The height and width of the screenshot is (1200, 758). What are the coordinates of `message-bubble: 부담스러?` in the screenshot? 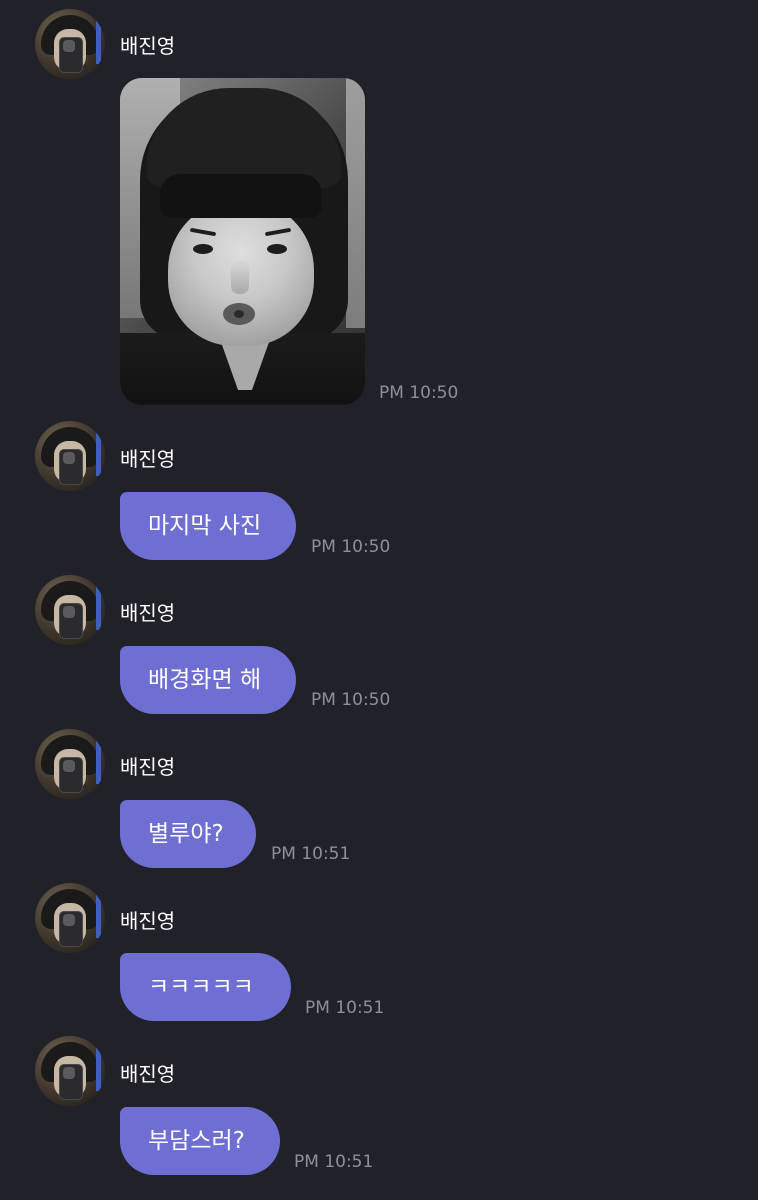 It's located at (200, 1141).